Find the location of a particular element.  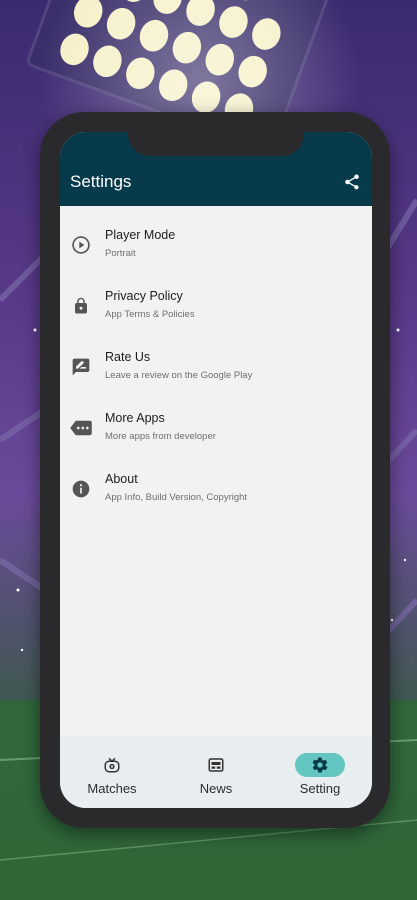

lock-icon is located at coordinates (81, 306).